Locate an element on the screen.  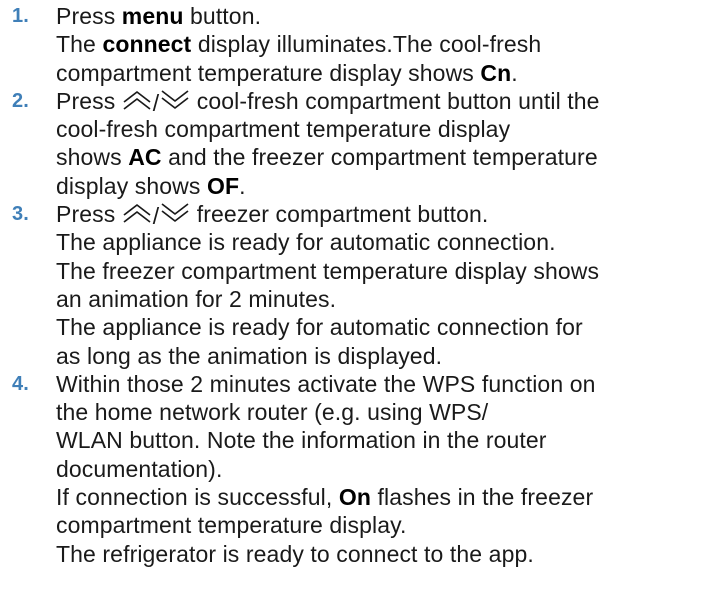
text: The is located at coordinates (79, 44).